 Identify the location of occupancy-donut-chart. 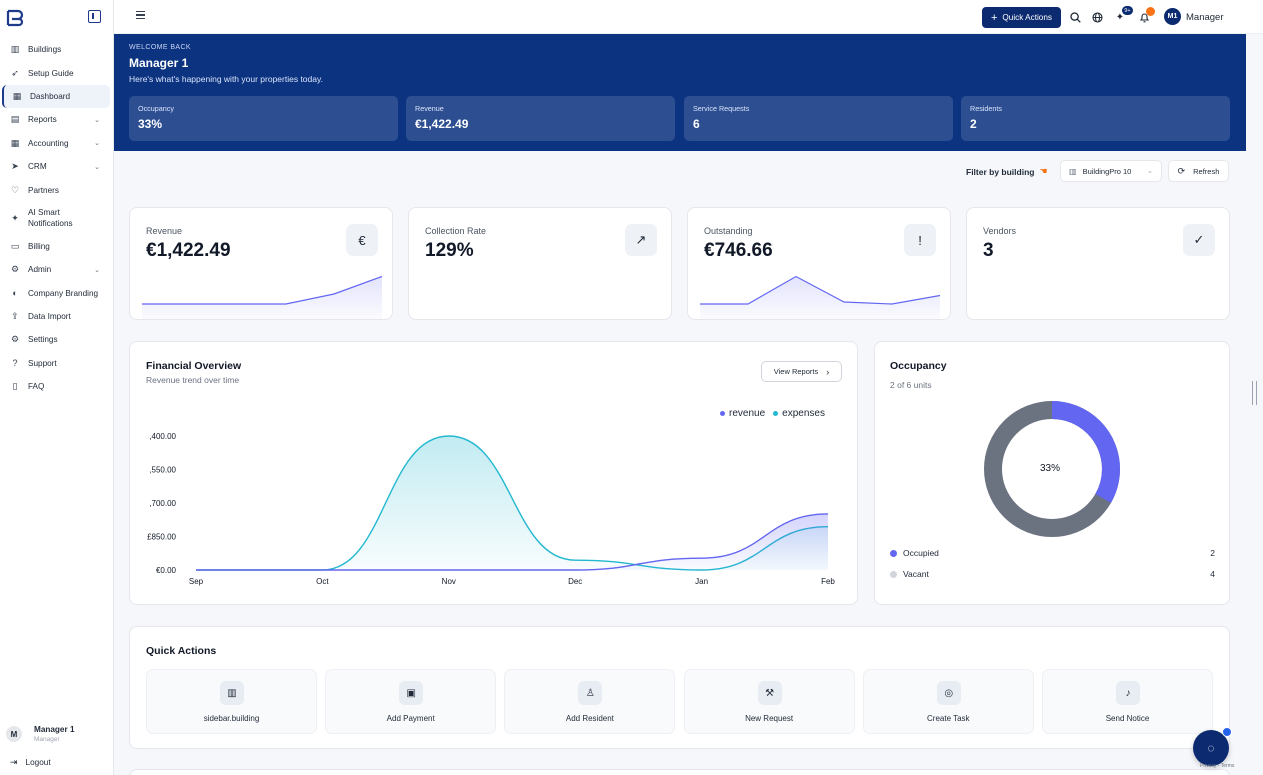
(1052, 469).